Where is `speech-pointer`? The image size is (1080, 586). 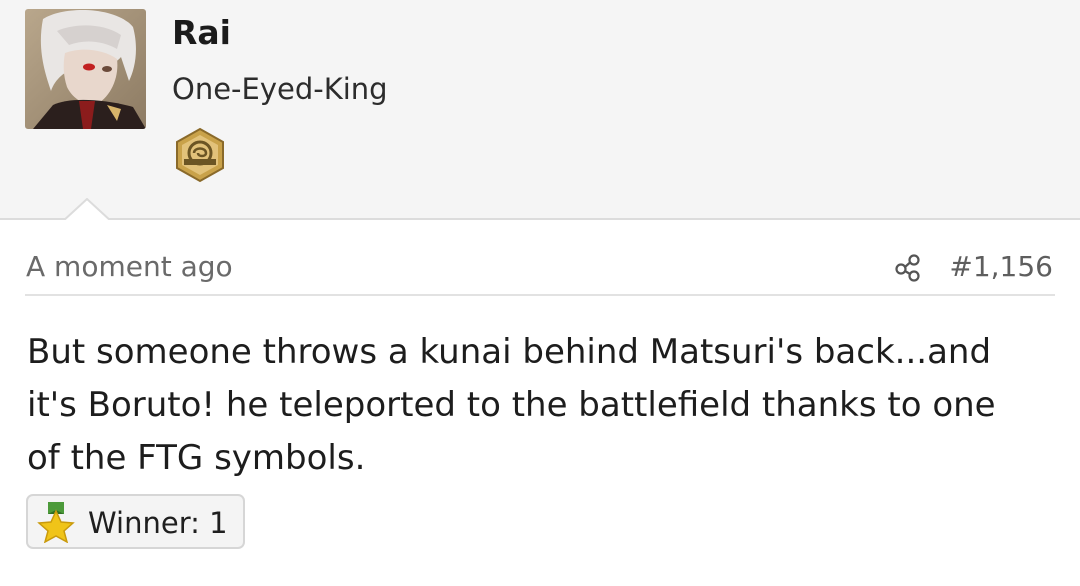 speech-pointer is located at coordinates (87, 210).